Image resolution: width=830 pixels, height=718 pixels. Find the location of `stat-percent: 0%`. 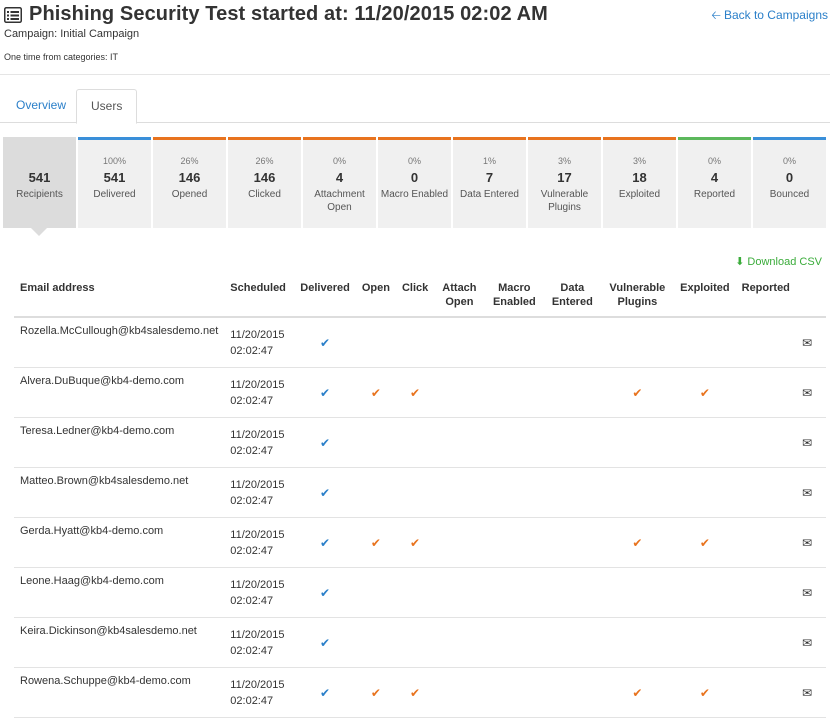

stat-percent: 0% is located at coordinates (714, 161).